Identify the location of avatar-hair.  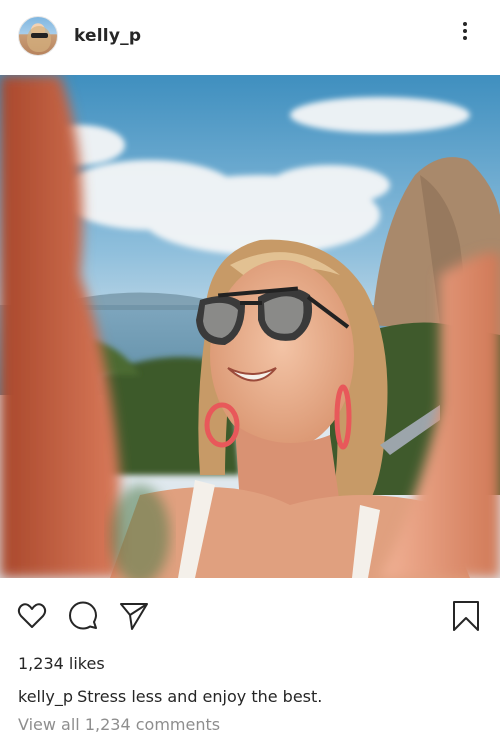
(39, 39).